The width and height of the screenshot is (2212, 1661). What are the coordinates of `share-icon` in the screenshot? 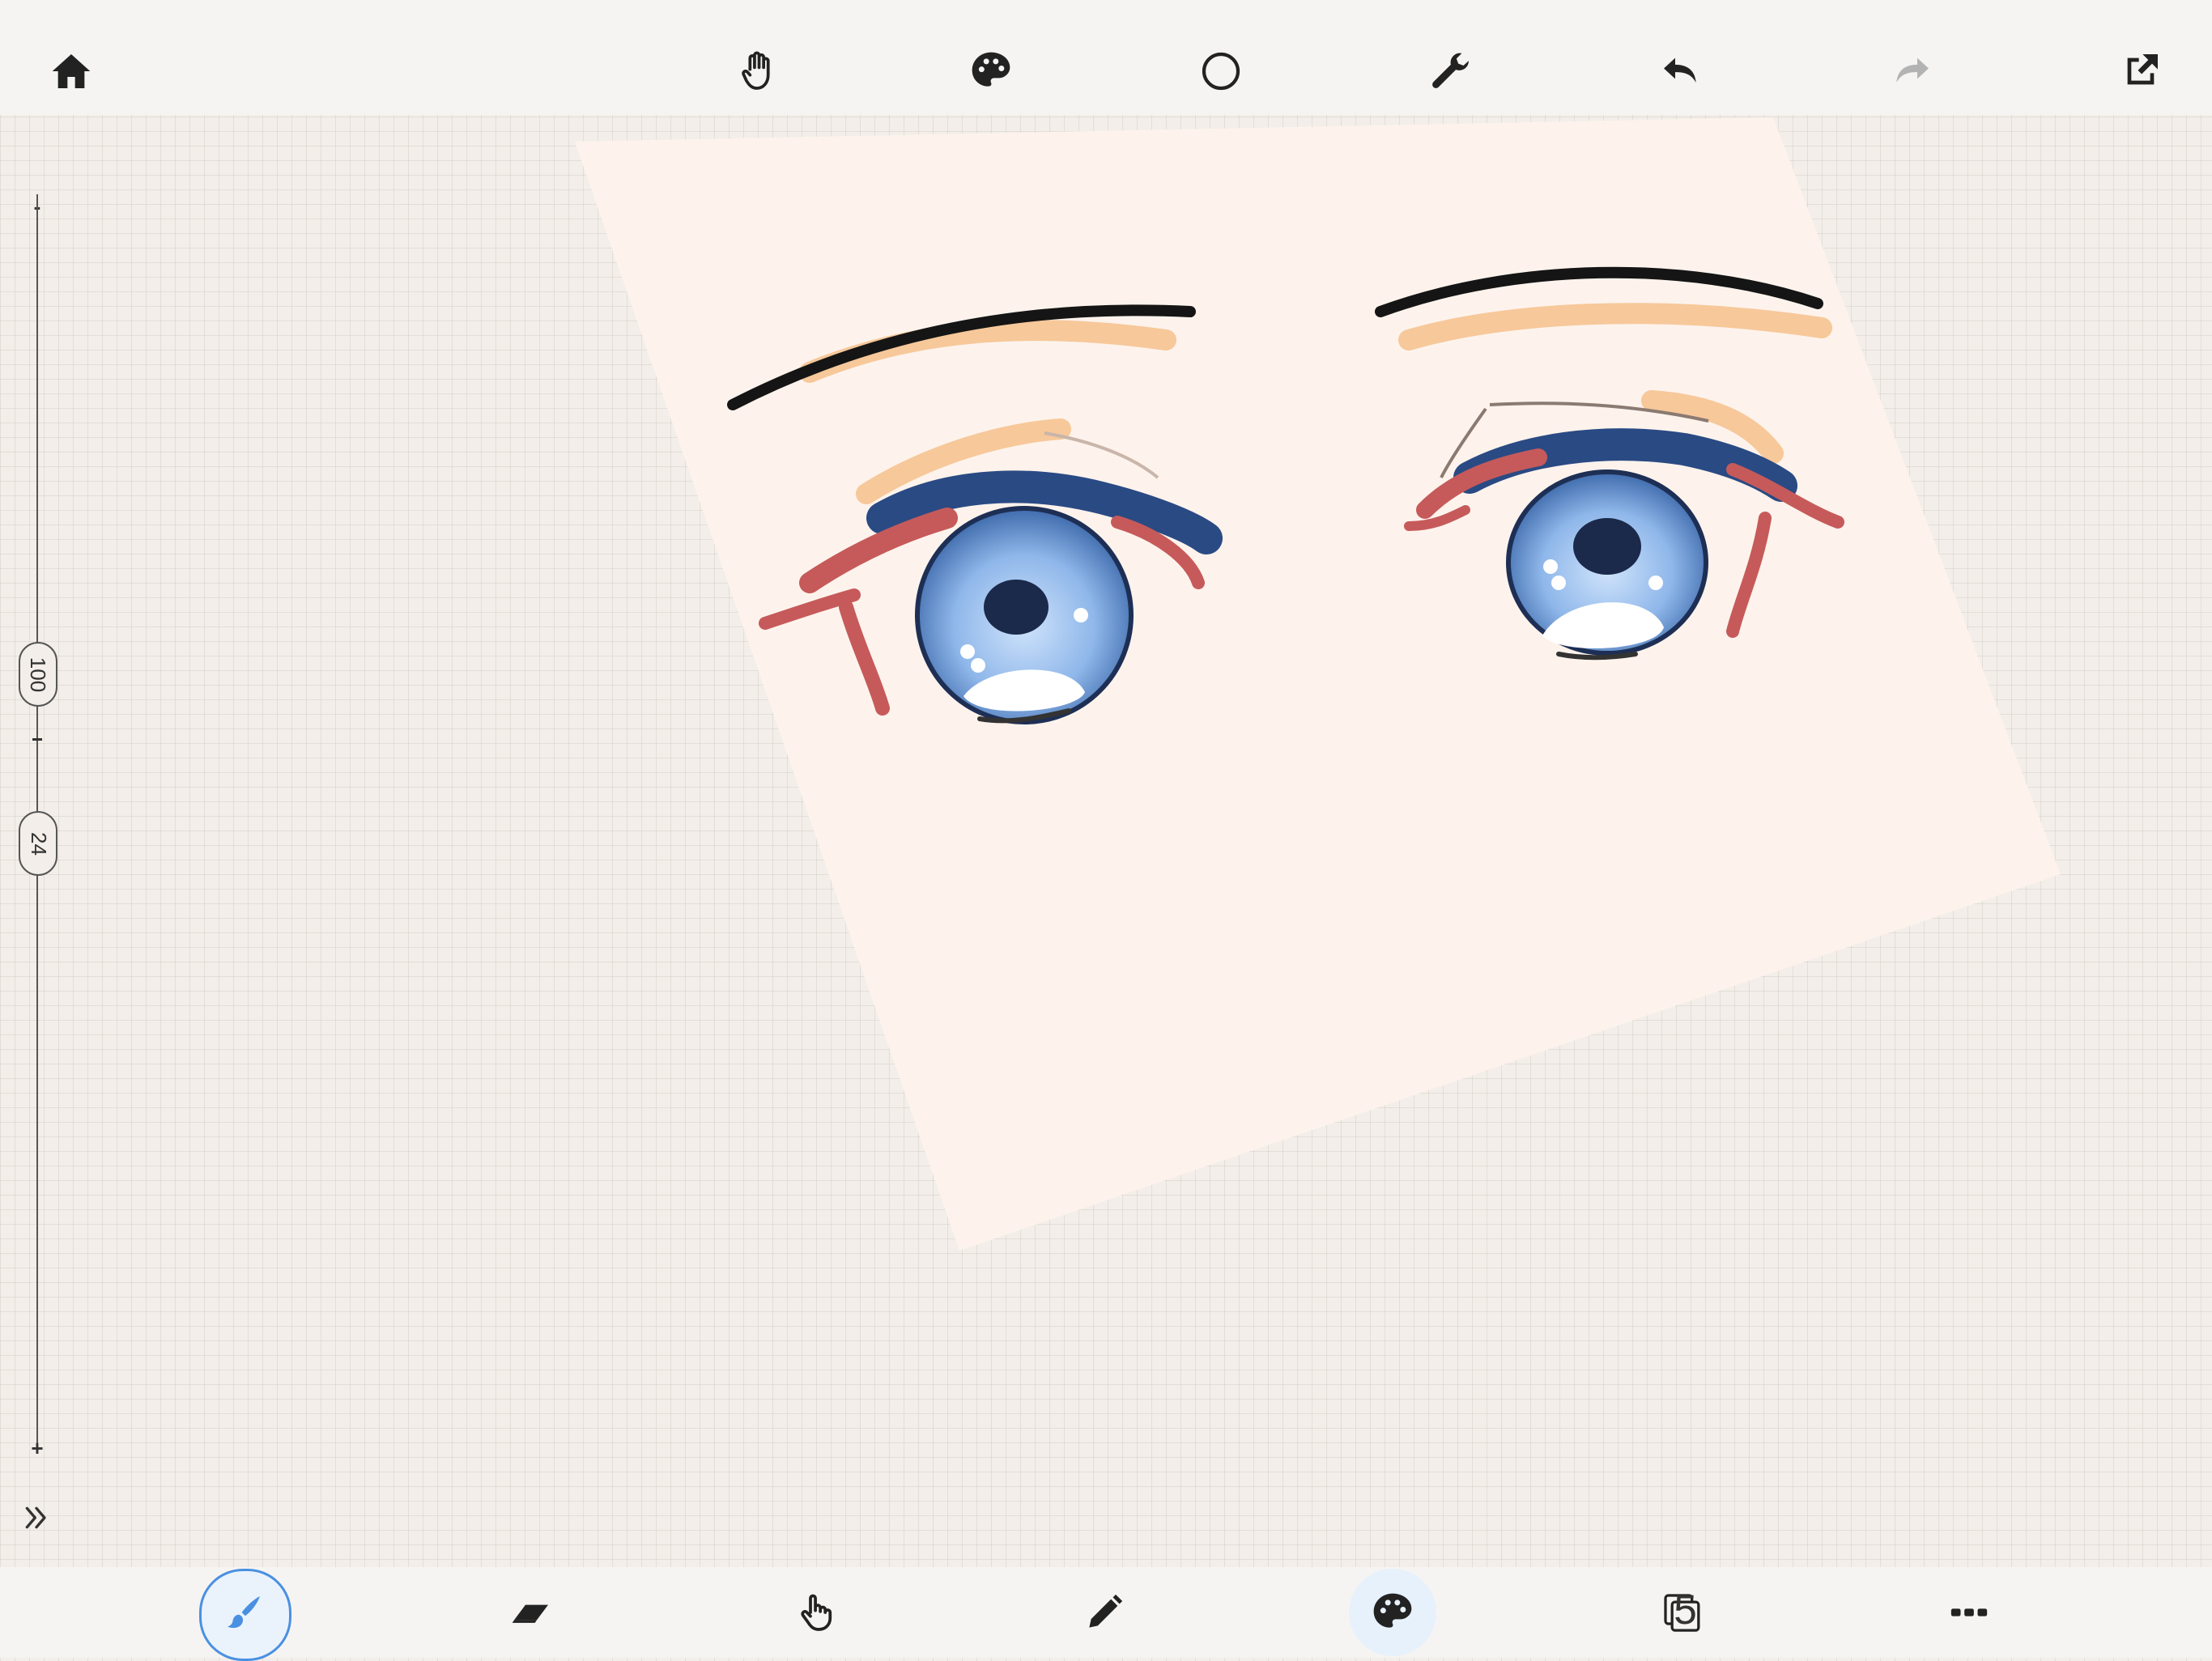 It's located at (2143, 70).